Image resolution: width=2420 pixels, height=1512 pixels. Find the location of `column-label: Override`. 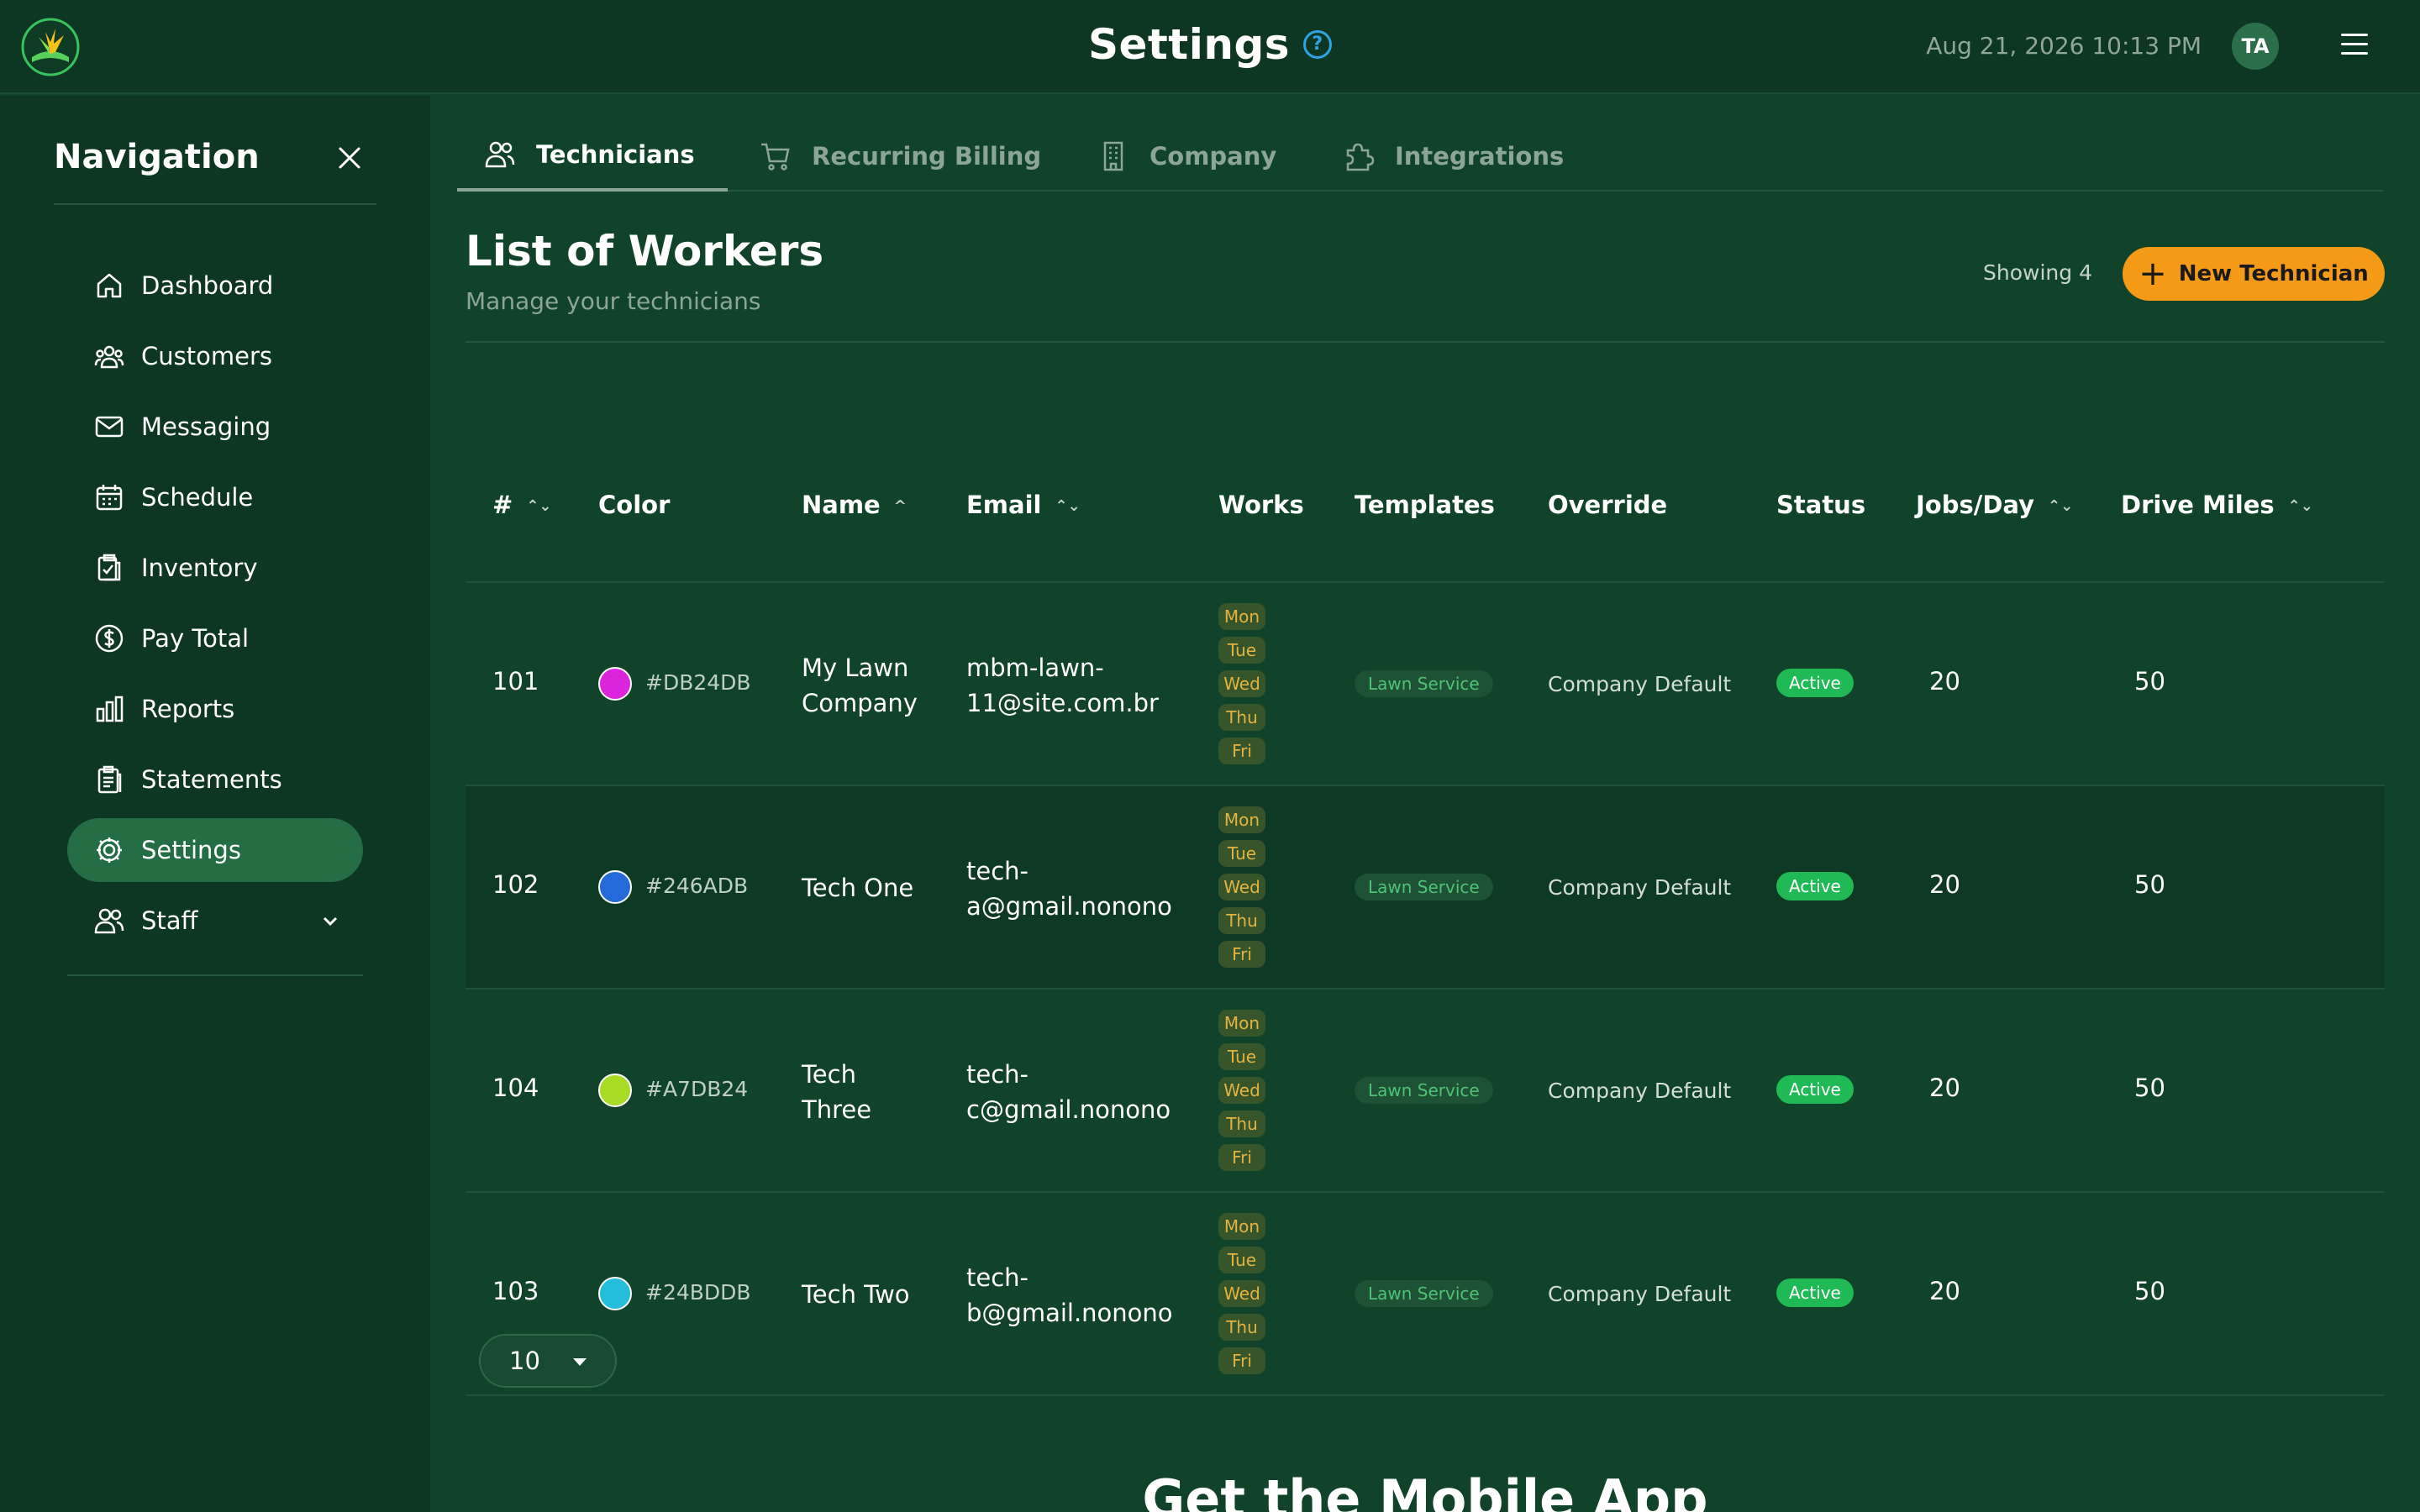

column-label: Override is located at coordinates (1608, 505).